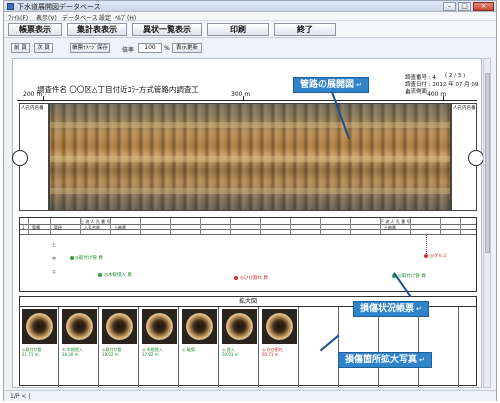  I want to click on distance-ruler, so click(247, 100).